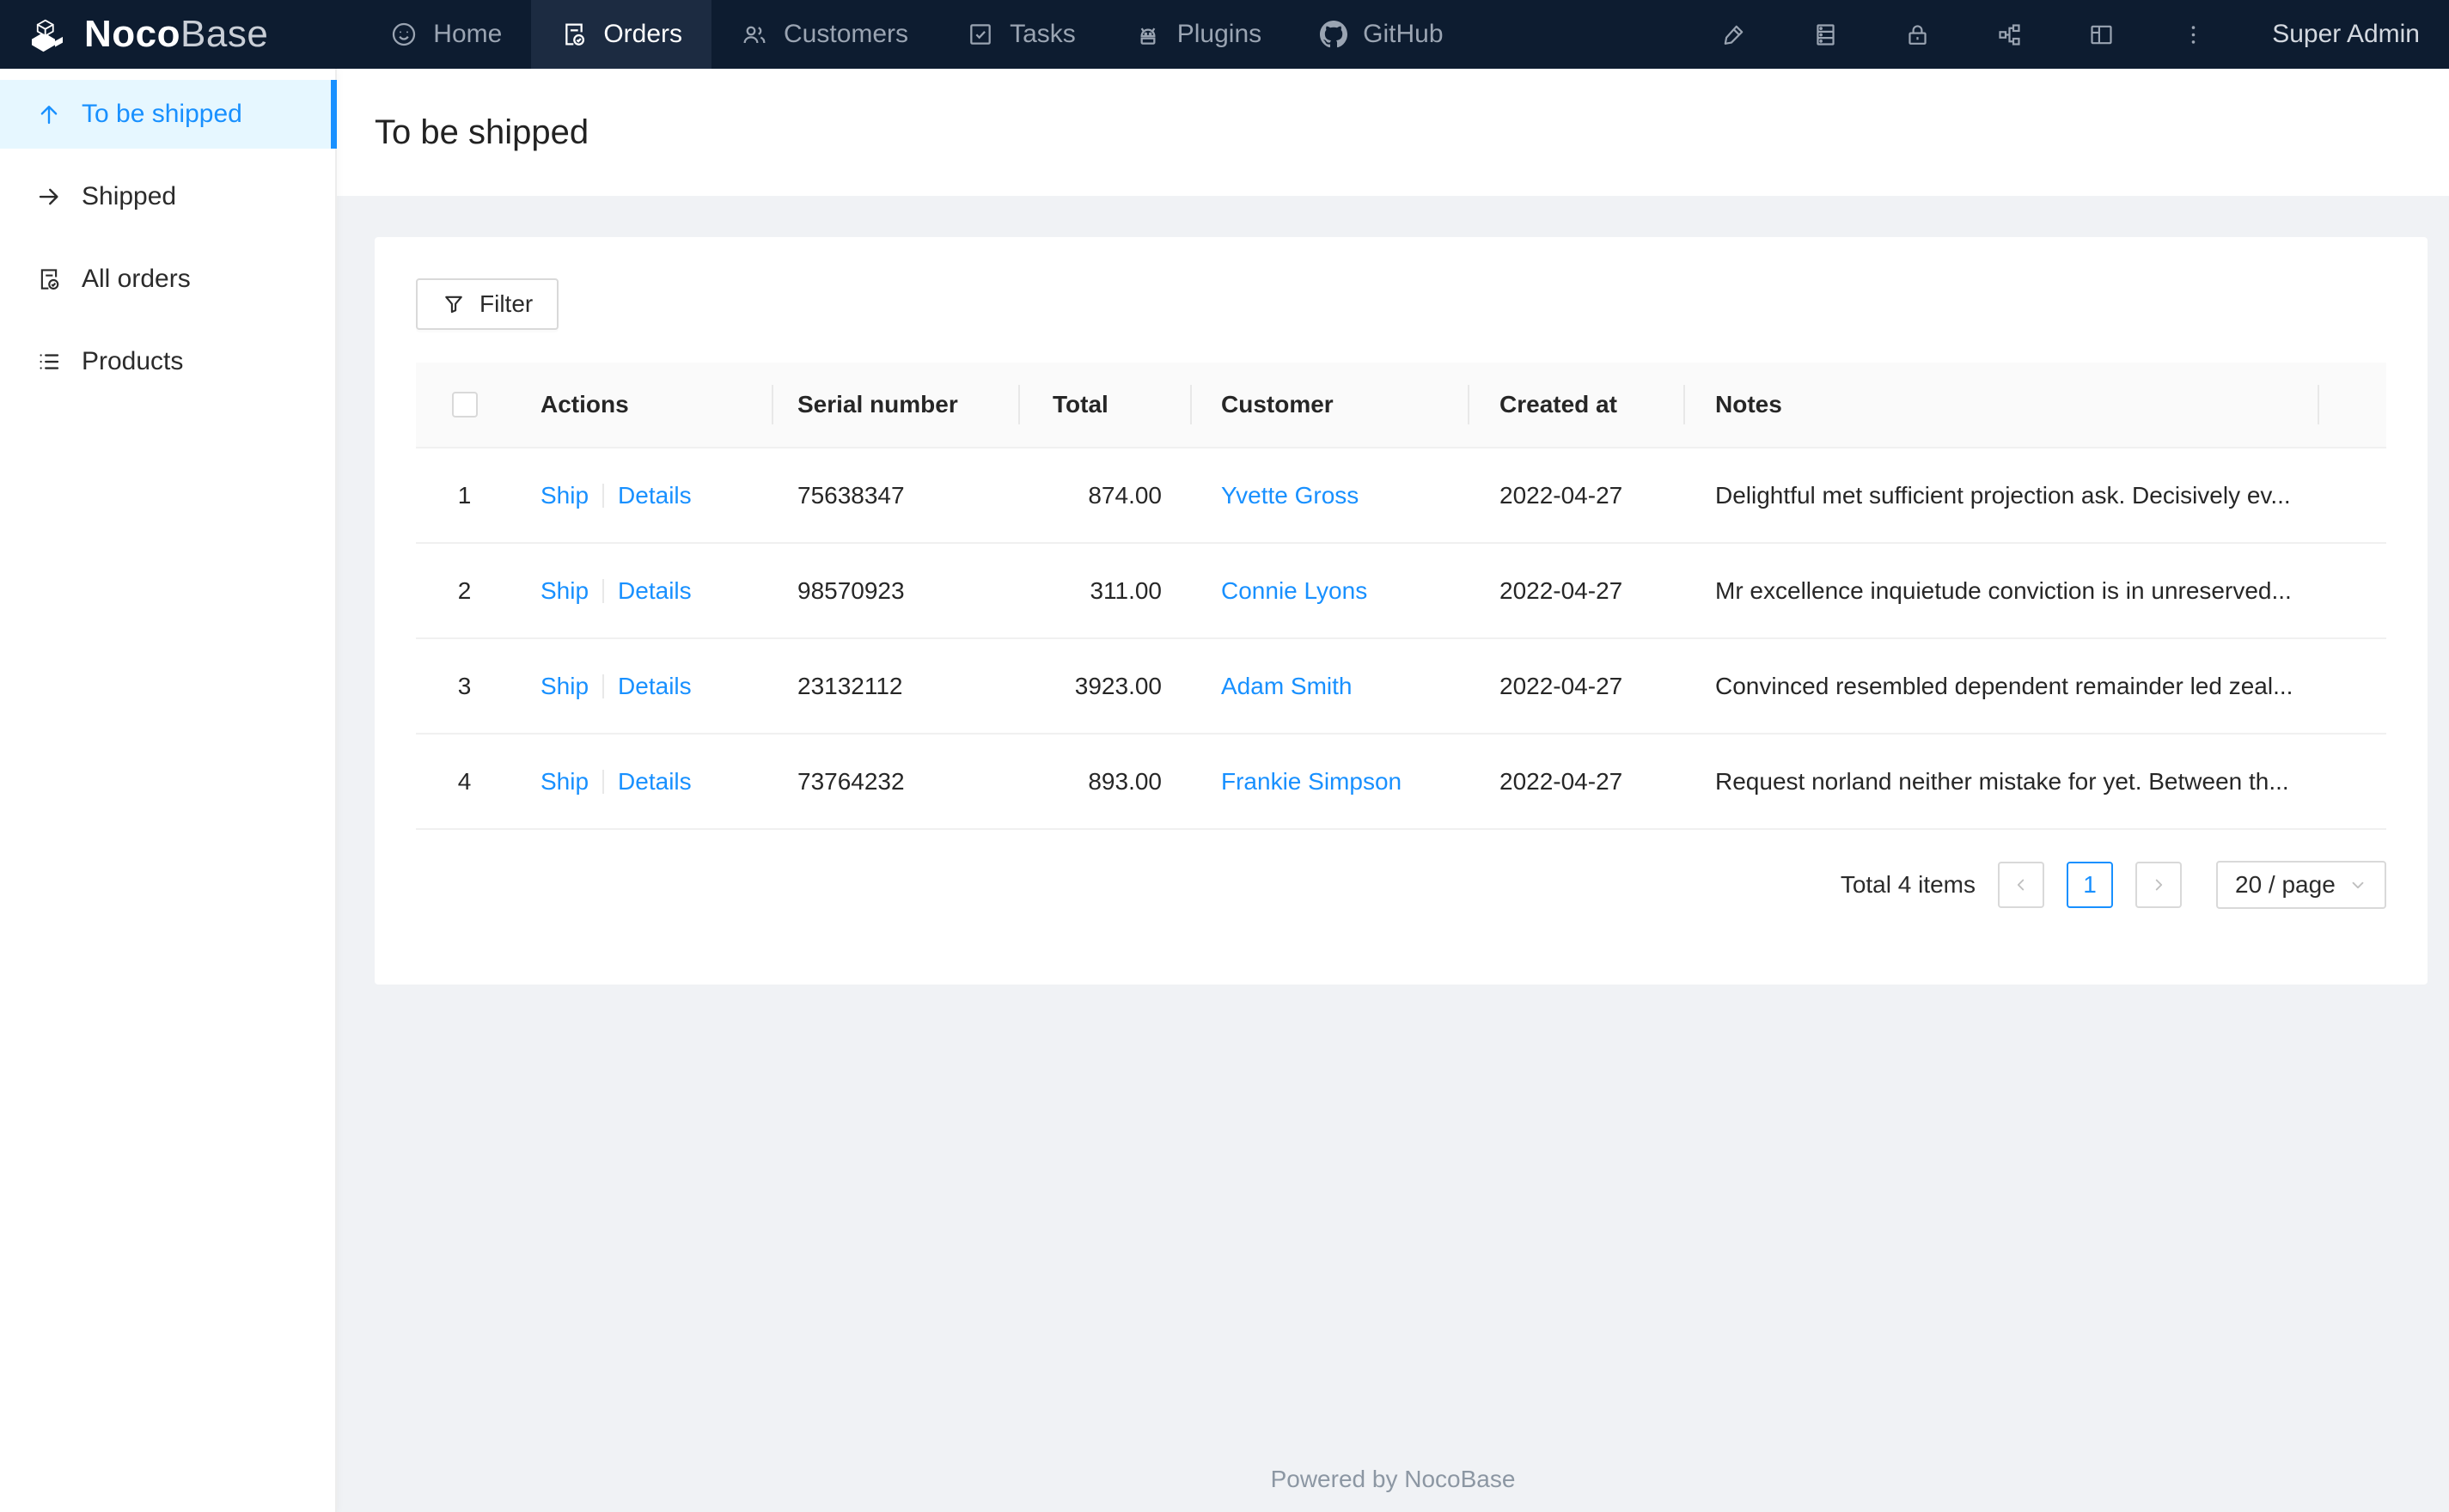 This screenshot has height=1512, width=2449. I want to click on page-size-value: 20 / page, so click(2285, 884).